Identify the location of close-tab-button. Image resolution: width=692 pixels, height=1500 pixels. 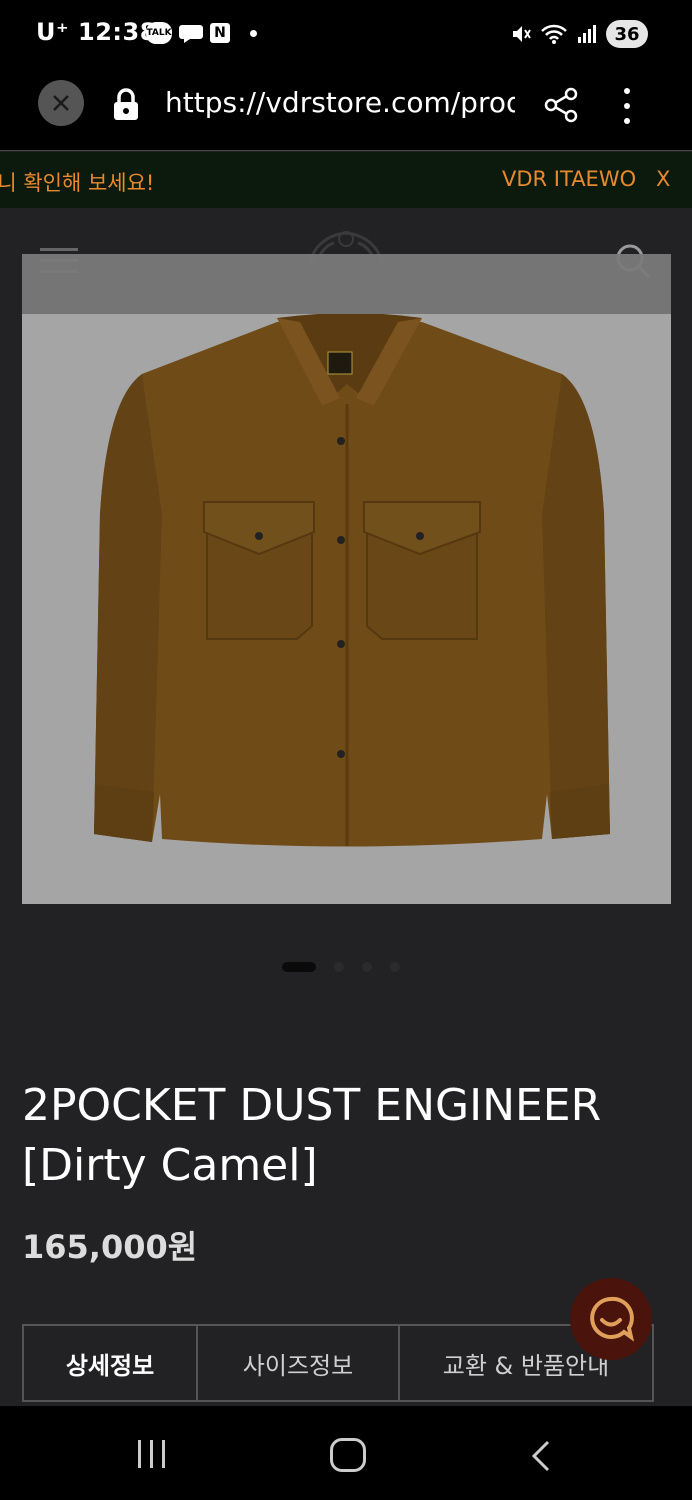
(61, 103).